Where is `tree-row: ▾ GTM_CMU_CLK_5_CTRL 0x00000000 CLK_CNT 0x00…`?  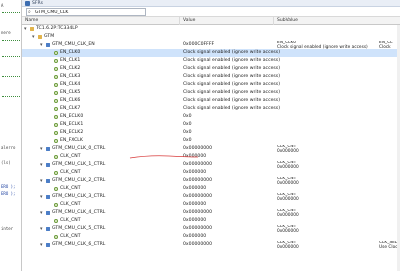 tree-row: ▾ GTM_CMU_CLK_5_CTRL 0x00000000 CLK_CNT 0x00… is located at coordinates (211, 229).